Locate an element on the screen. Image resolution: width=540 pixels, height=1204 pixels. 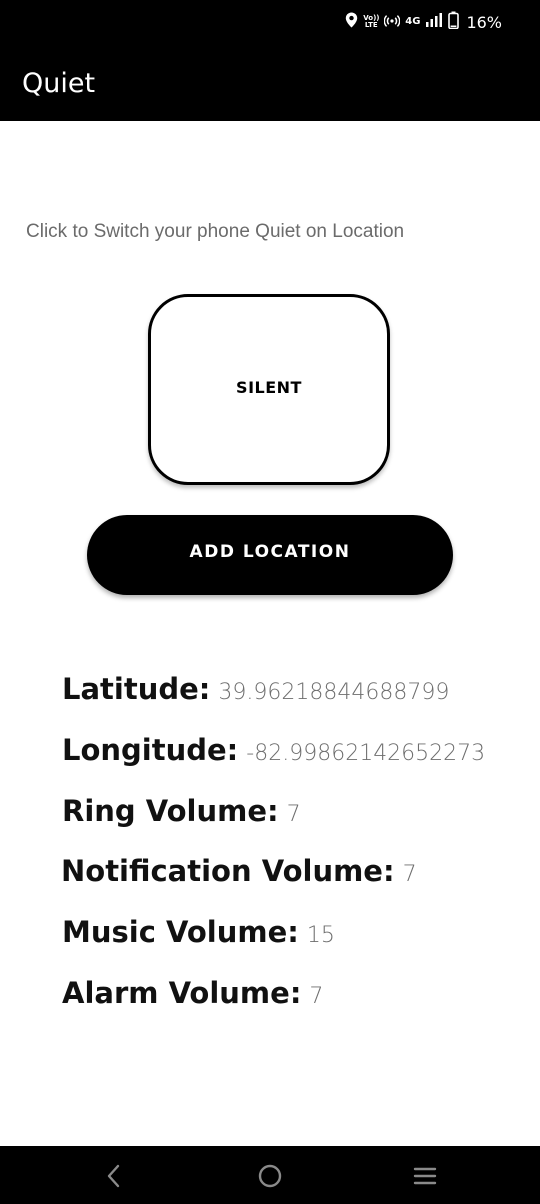
music-volume-row: Music Volume: 15 is located at coordinates (198, 932).